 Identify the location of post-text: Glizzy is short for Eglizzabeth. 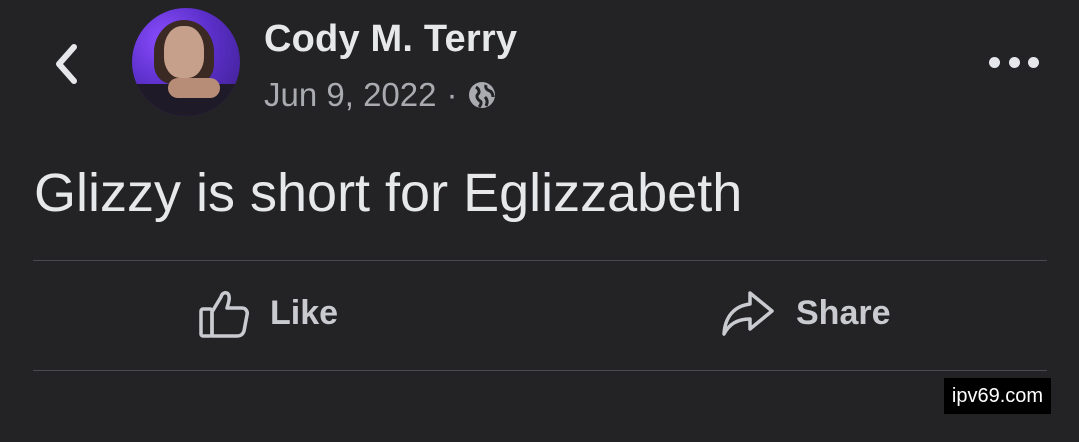
(388, 193).